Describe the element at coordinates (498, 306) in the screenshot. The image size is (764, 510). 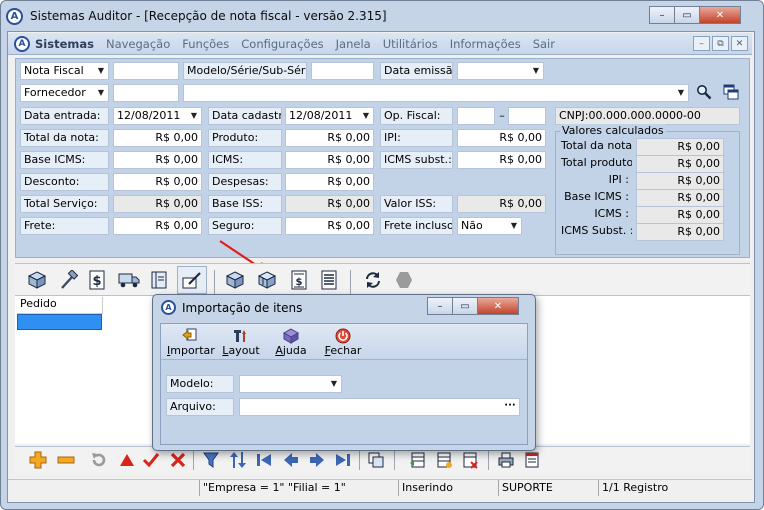
I see `dialog-close-button: ✕` at that location.